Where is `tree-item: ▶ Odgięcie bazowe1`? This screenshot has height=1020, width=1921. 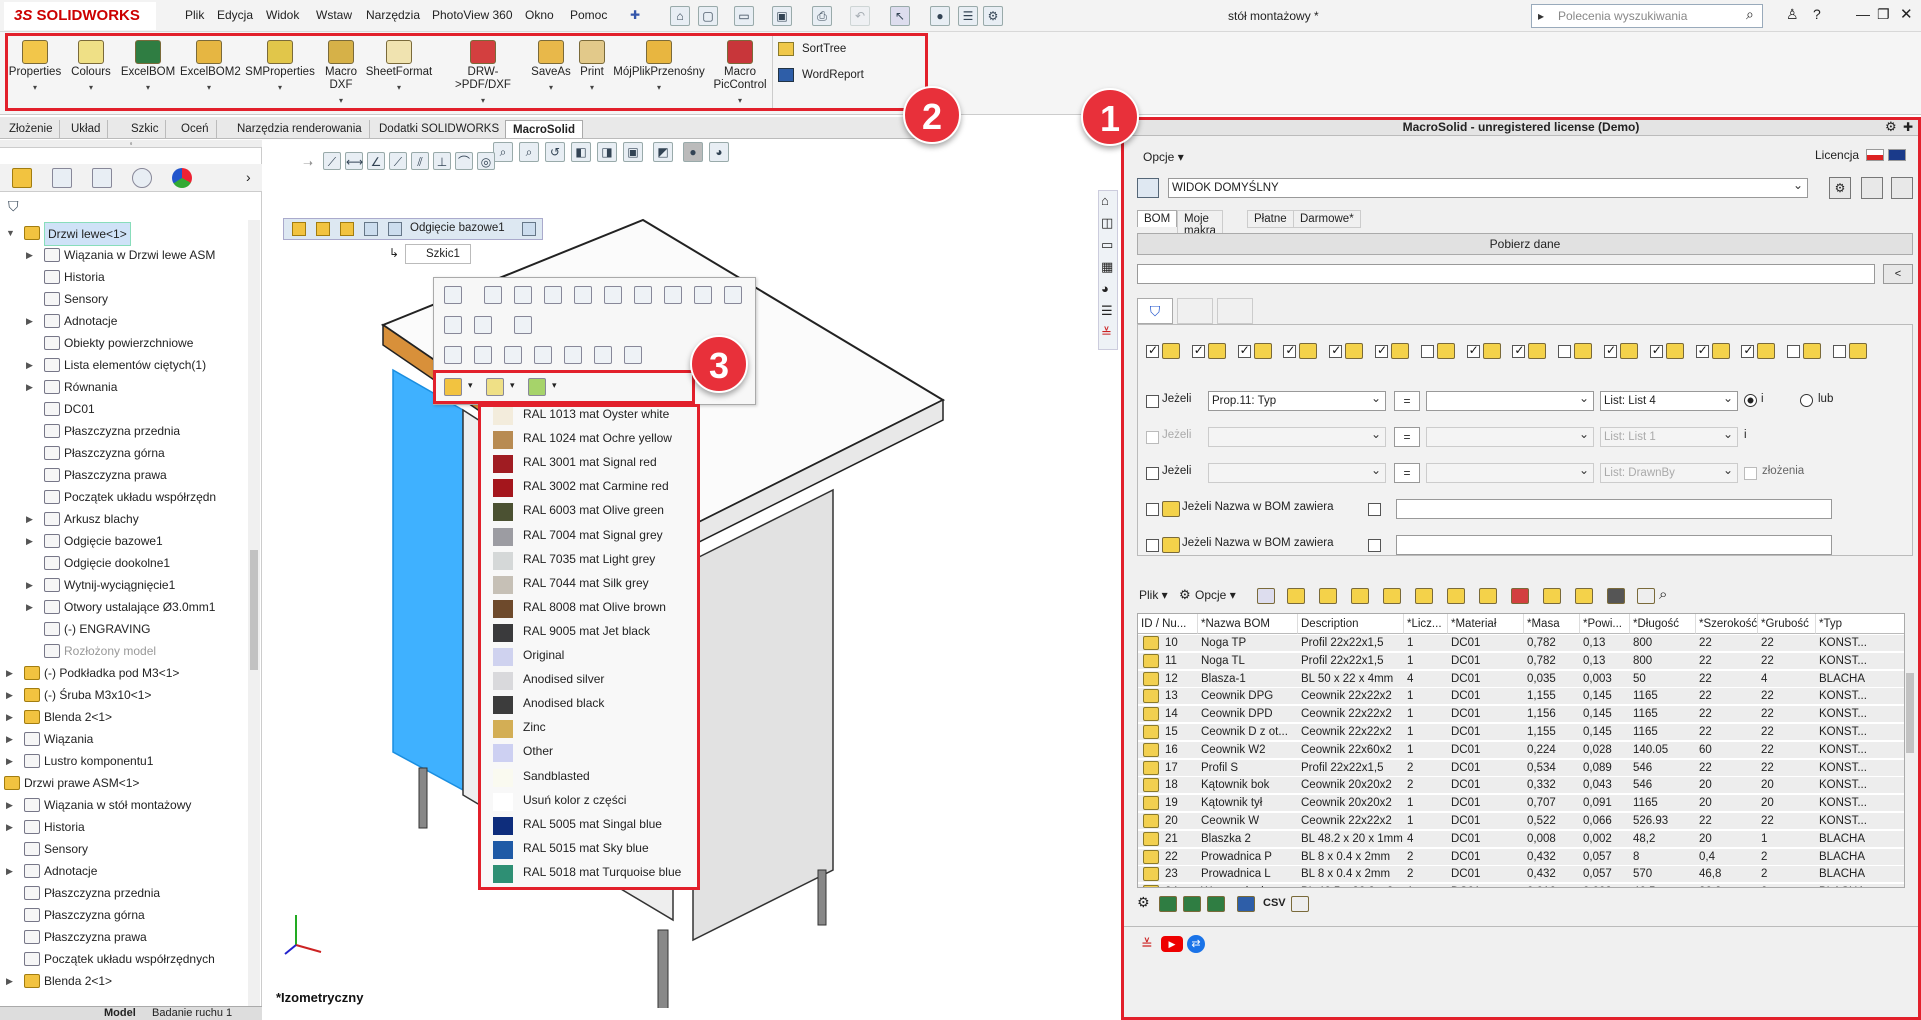
tree-item: ▶ Odgięcie bazowe1 is located at coordinates (124, 541).